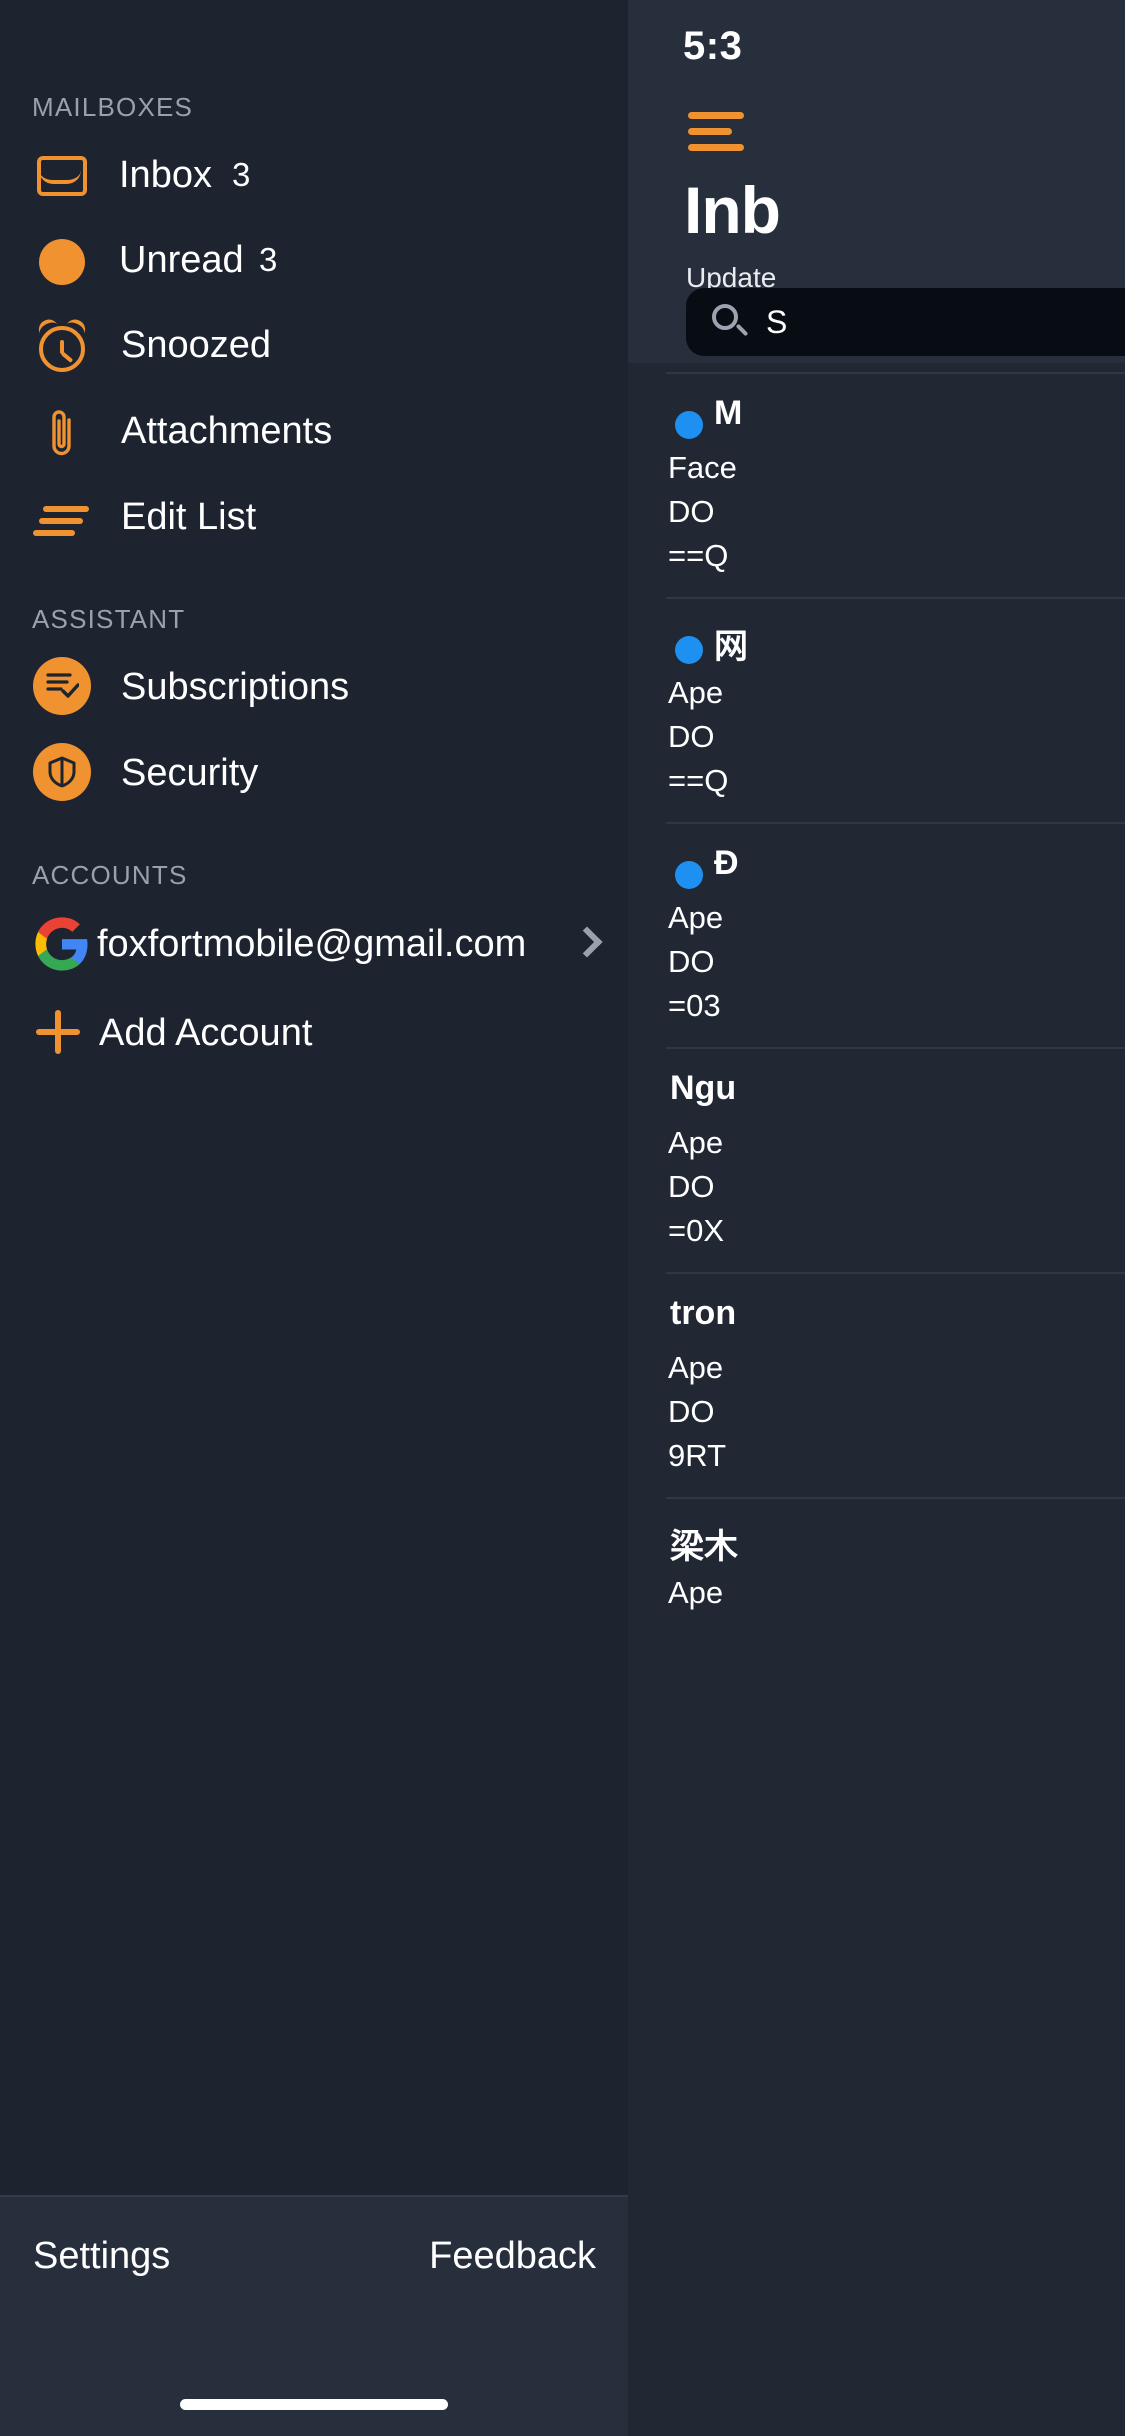 The image size is (1125, 2436). I want to click on sidebar-item-label-subscriptions: Subscriptions, so click(235, 687).